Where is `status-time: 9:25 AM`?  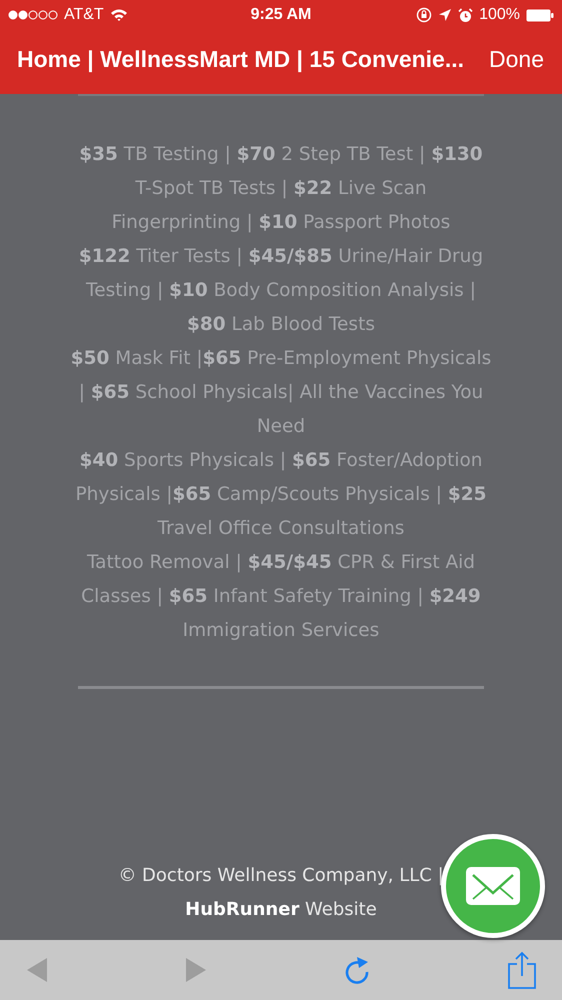
status-time: 9:25 AM is located at coordinates (281, 15).